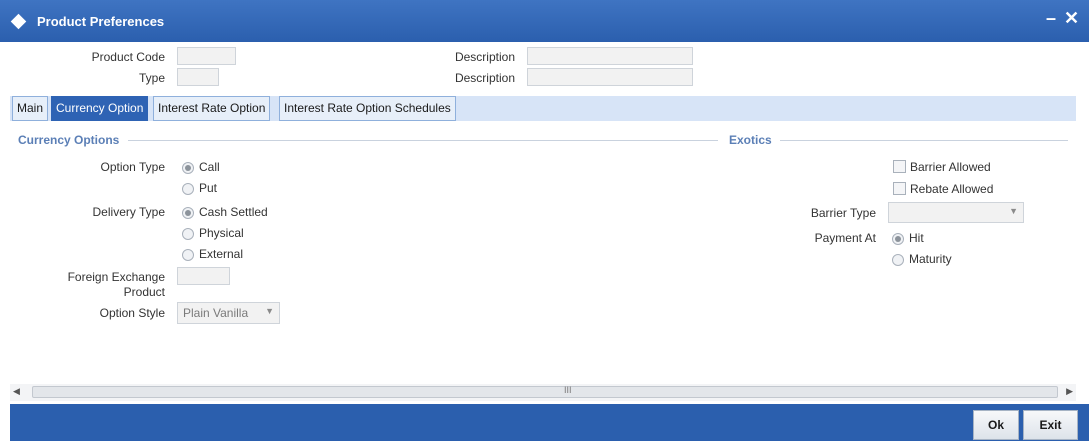  Describe the element at coordinates (151, 78) in the screenshot. I see `type-label: Type` at that location.